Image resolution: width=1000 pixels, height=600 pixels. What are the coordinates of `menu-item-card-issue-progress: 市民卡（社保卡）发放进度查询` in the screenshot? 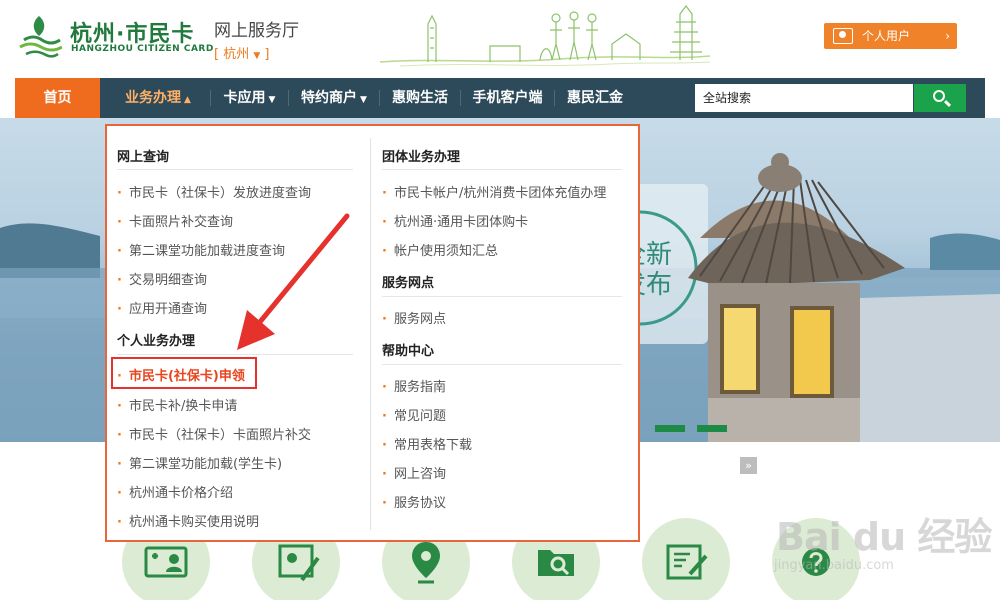 It's located at (214, 191).